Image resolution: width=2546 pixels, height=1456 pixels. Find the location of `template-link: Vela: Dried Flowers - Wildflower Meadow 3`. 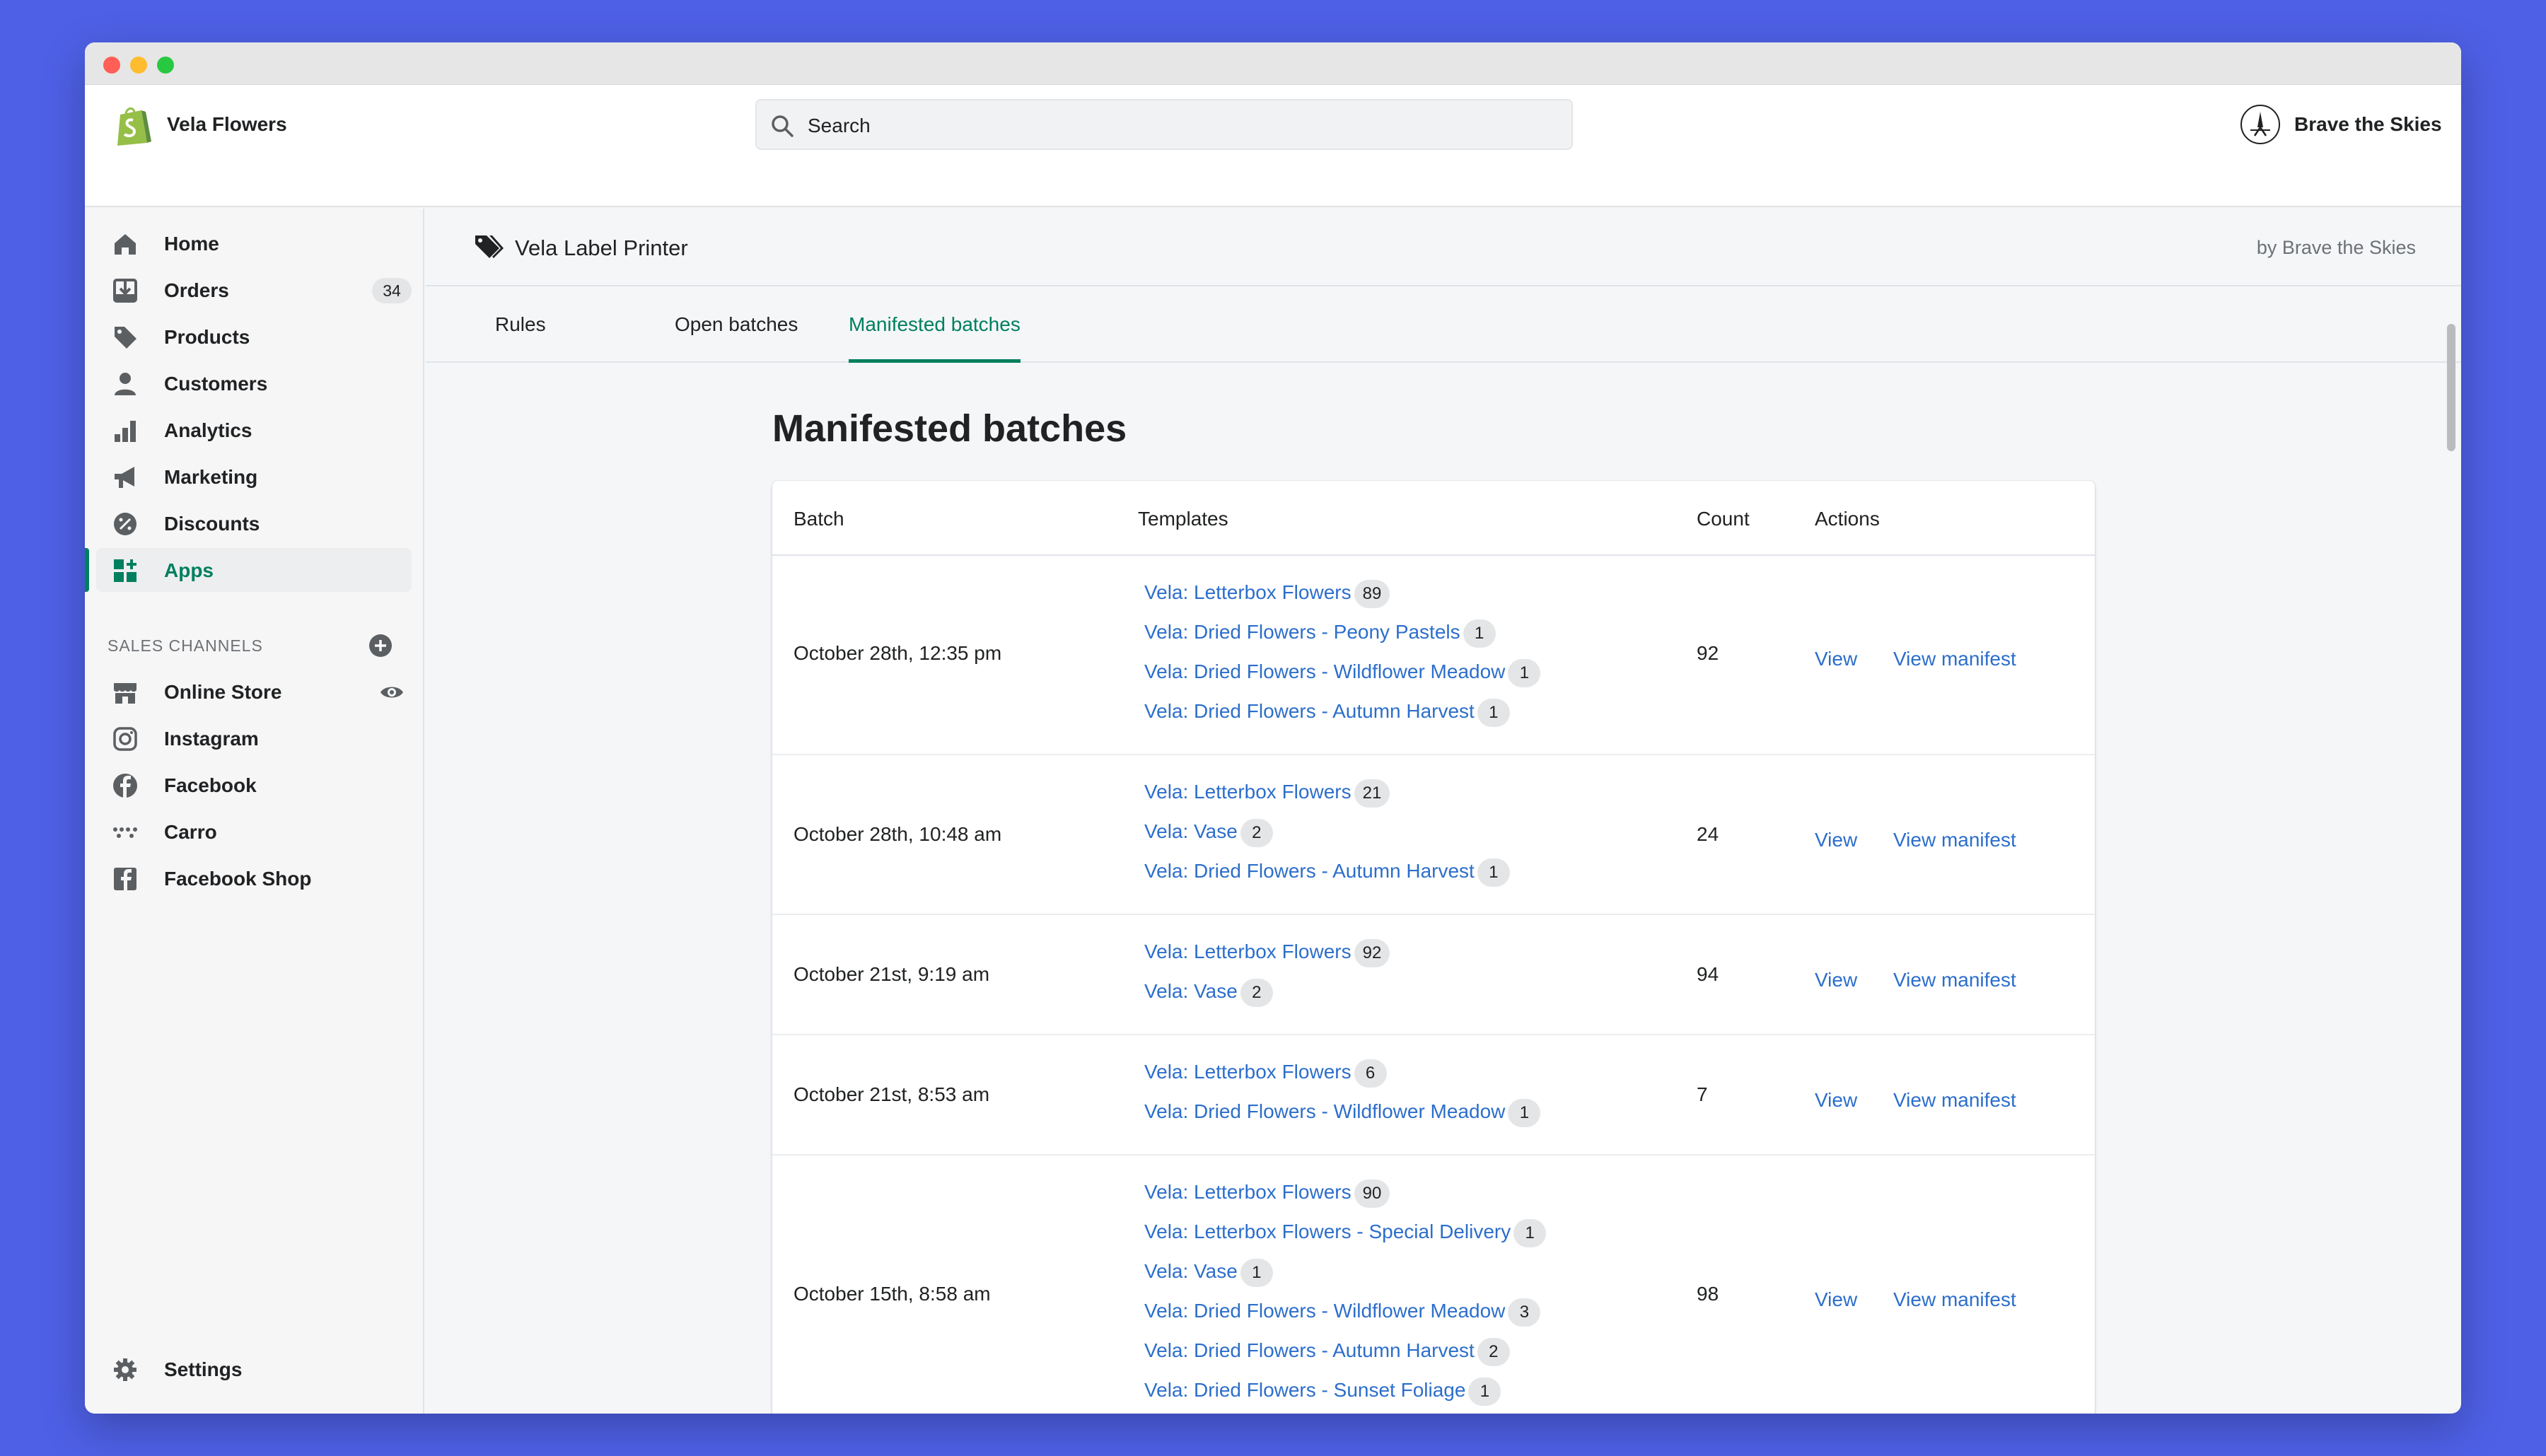

template-link: Vela: Dried Flowers - Wildflower Meadow 3 is located at coordinates (1342, 1312).